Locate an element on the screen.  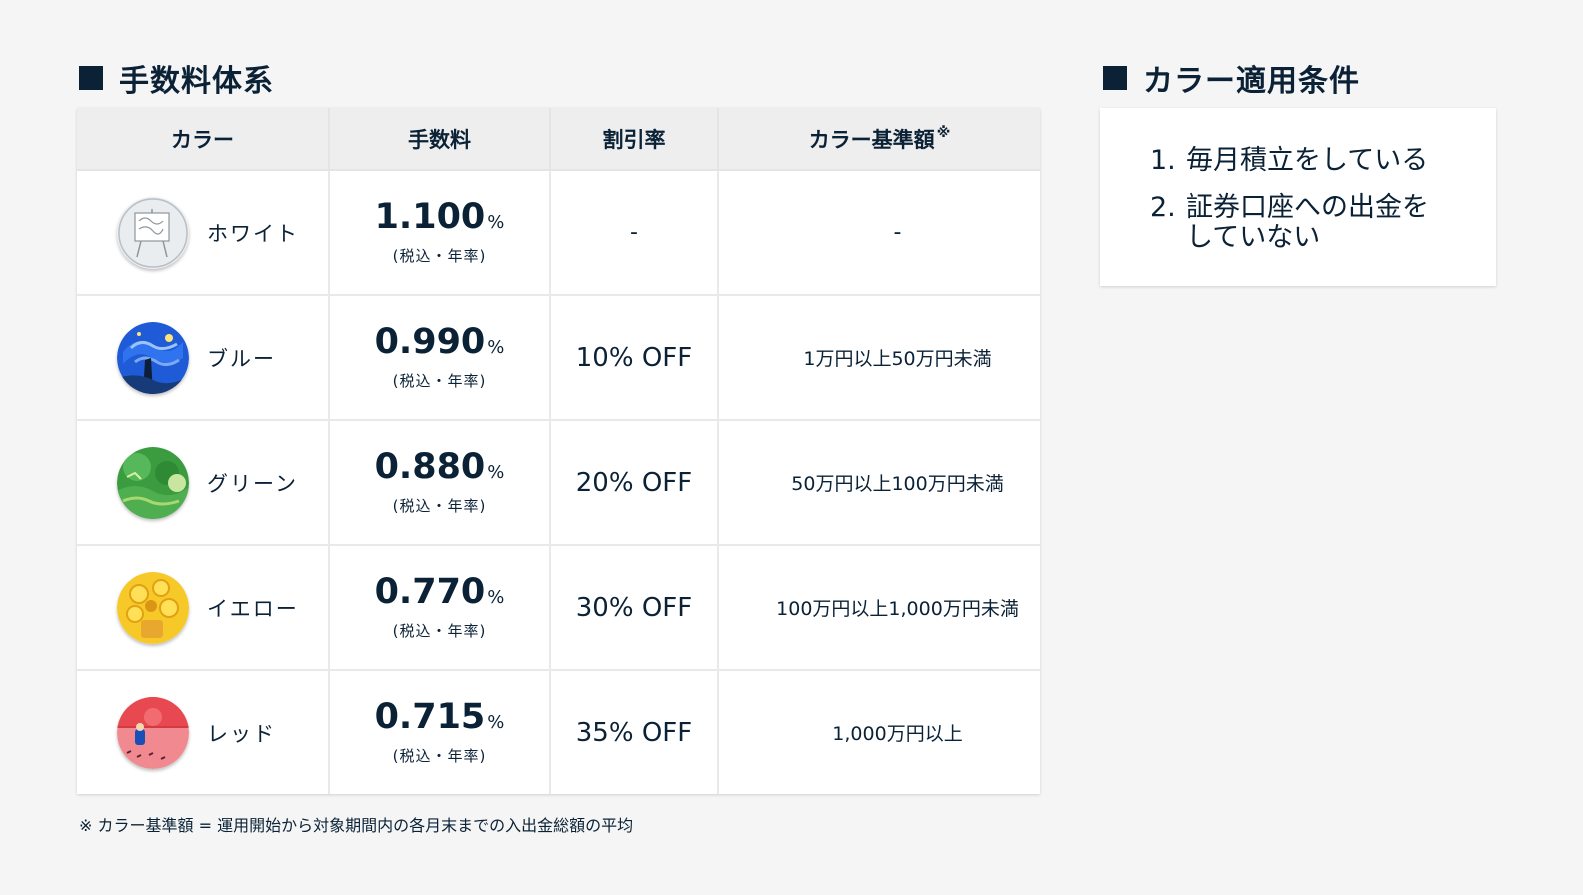
color-name: ブルー is located at coordinates (241, 358).